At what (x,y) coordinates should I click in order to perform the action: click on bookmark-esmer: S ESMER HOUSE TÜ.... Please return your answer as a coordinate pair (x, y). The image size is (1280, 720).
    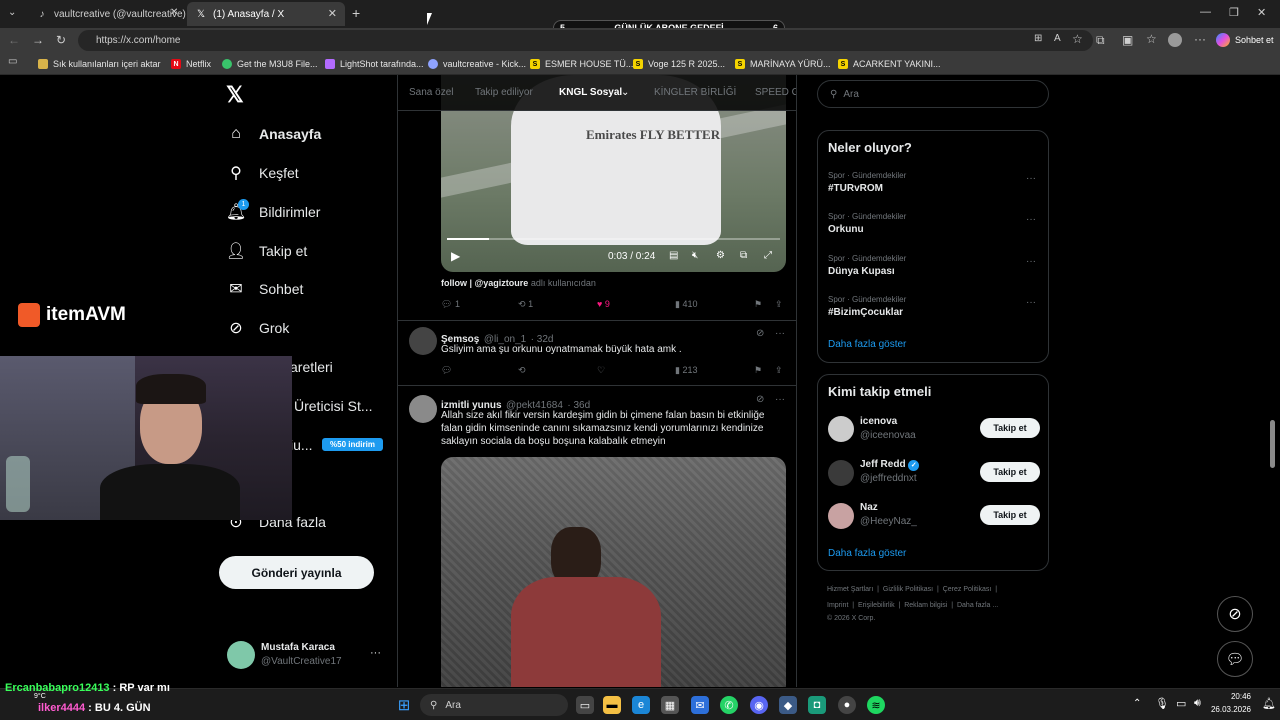
    Looking at the image, I should click on (581, 64).